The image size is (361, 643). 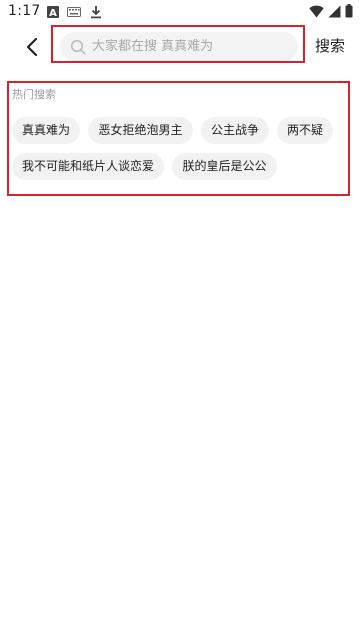 I want to click on back-button, so click(x=32, y=47).